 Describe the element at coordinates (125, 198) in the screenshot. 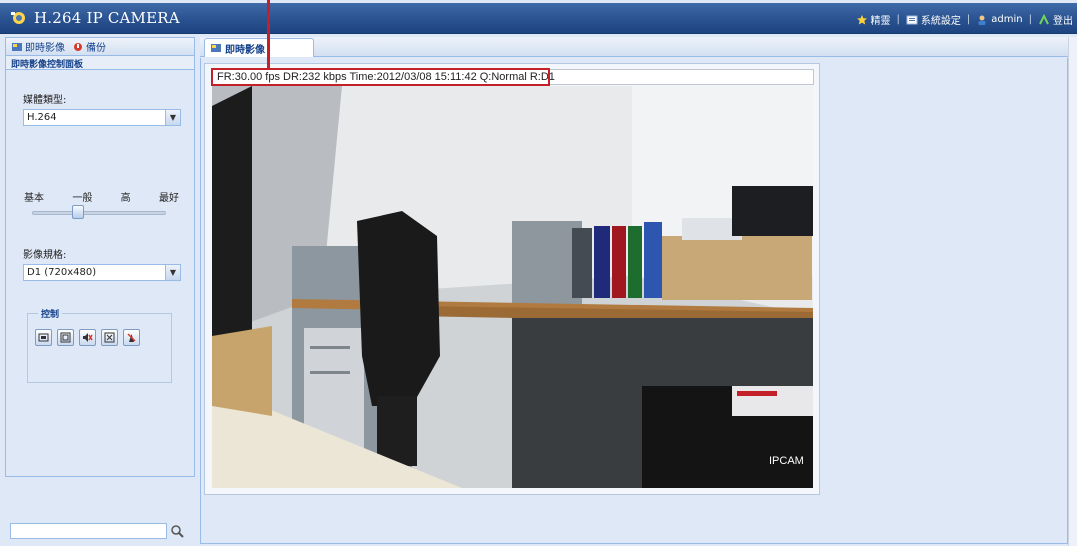

I see `quality-label-high: 高` at that location.